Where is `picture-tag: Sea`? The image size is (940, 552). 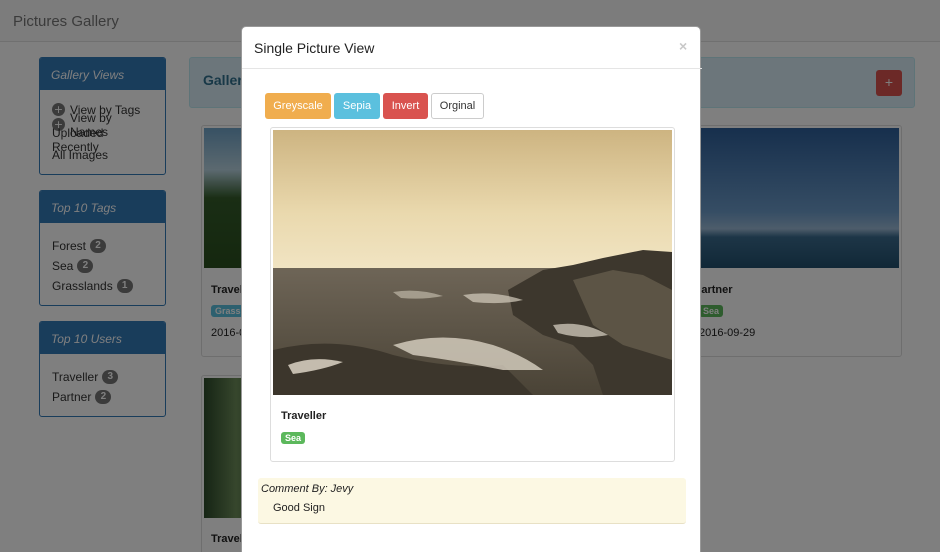 picture-tag: Sea is located at coordinates (293, 438).